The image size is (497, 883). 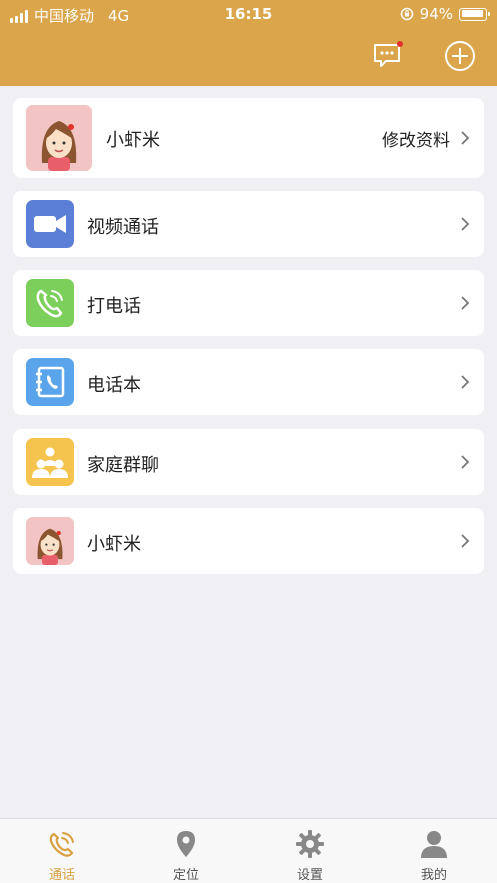 What do you see at coordinates (248, 462) in the screenshot?
I see `menu-item-family-chat: 家庭群聊` at bounding box center [248, 462].